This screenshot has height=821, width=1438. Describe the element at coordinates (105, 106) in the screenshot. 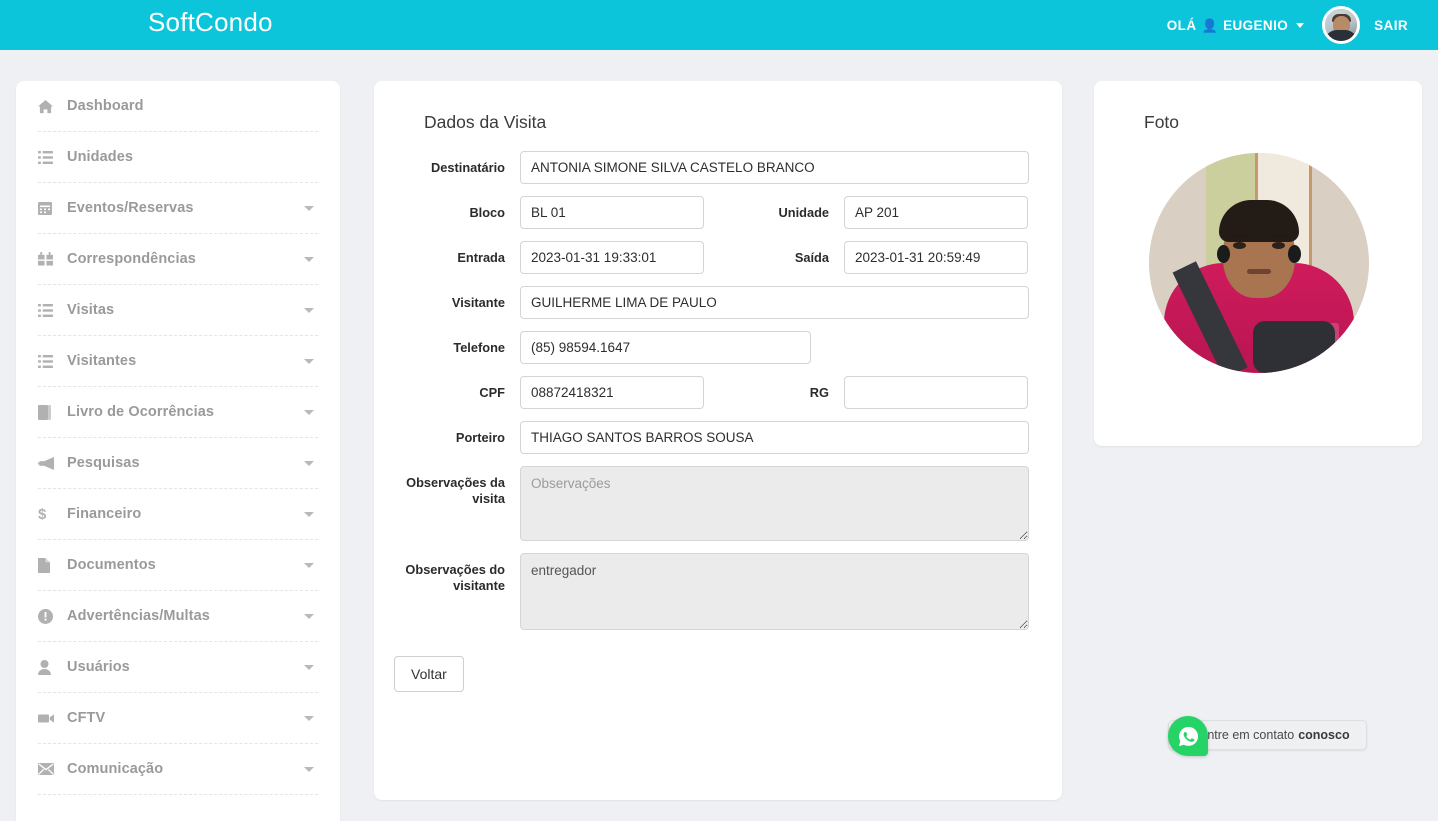

I see `sidebar-item-label: Dashboard` at that location.